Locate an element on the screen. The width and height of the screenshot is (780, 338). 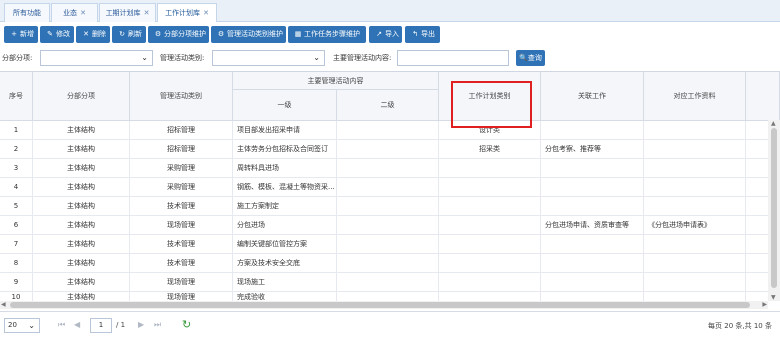
tab-yetai: 业态 ✕ is located at coordinates (74, 12).